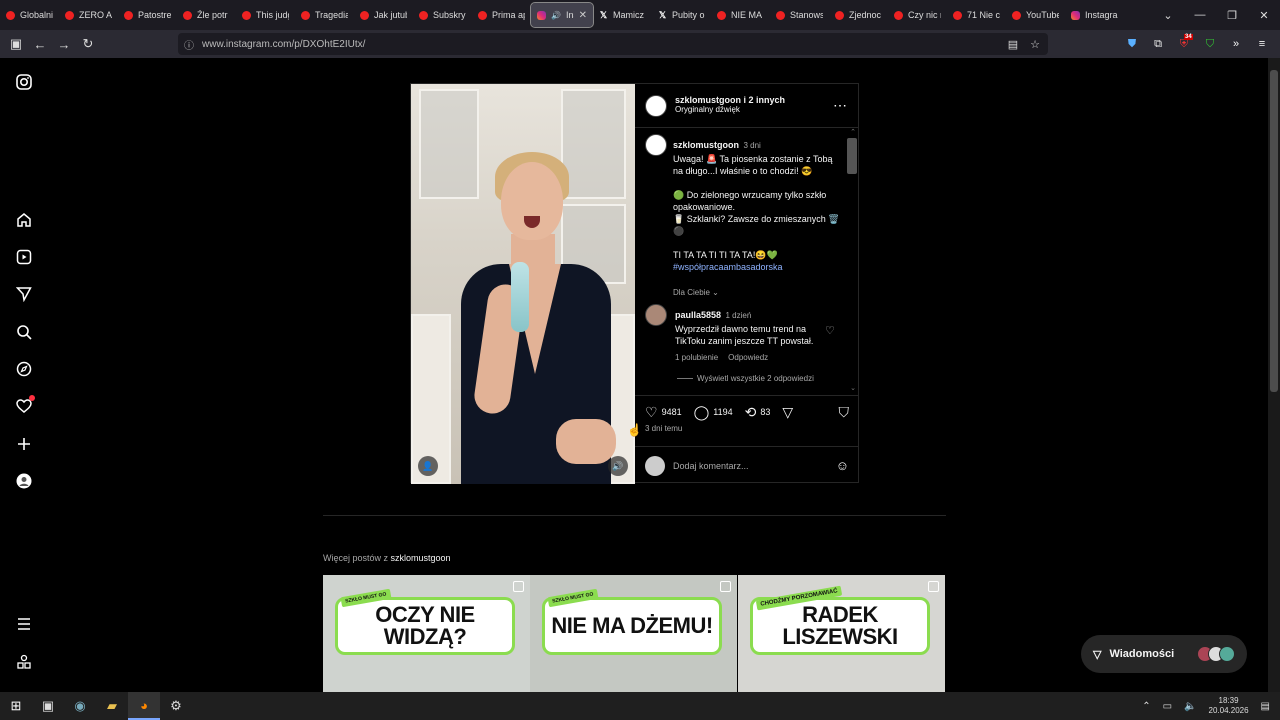 Image resolution: width=1280 pixels, height=720 pixels. I want to click on browser-tab: 𝕏 Mamicz, so click(622, 15).